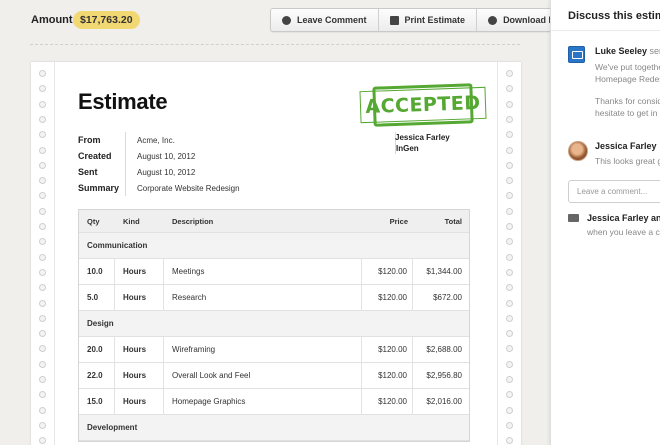 This screenshot has height=445, width=660. I want to click on client-company-text: InGen, so click(407, 148).